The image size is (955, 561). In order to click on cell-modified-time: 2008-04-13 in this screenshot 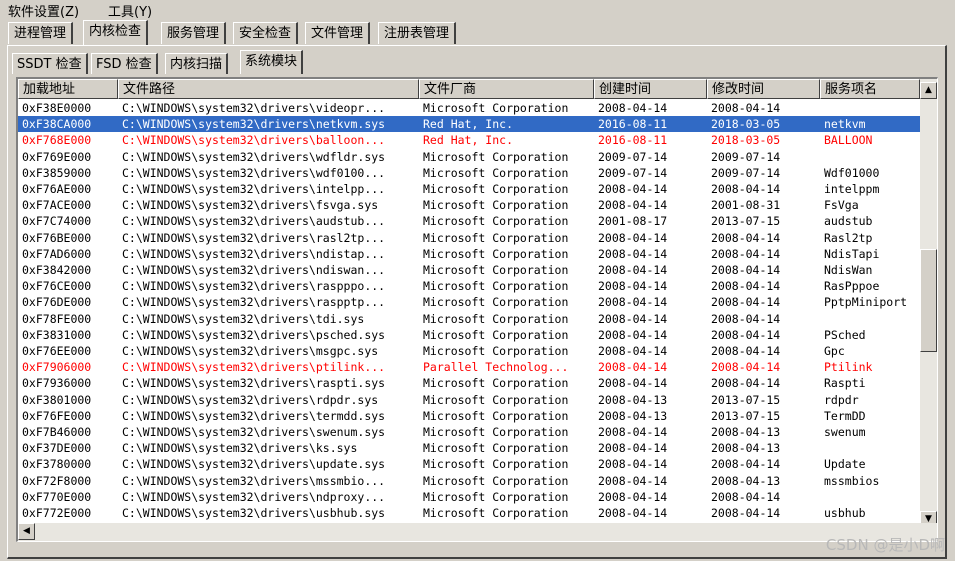, I will do `click(746, 448)`.